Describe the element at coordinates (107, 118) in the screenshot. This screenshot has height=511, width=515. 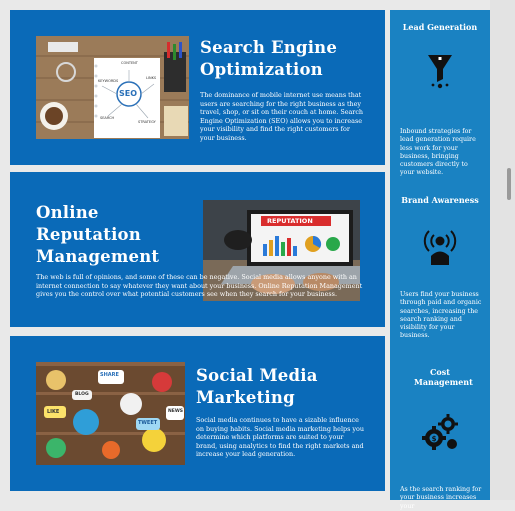
I see `seo-photo-word: SEARCH` at that location.